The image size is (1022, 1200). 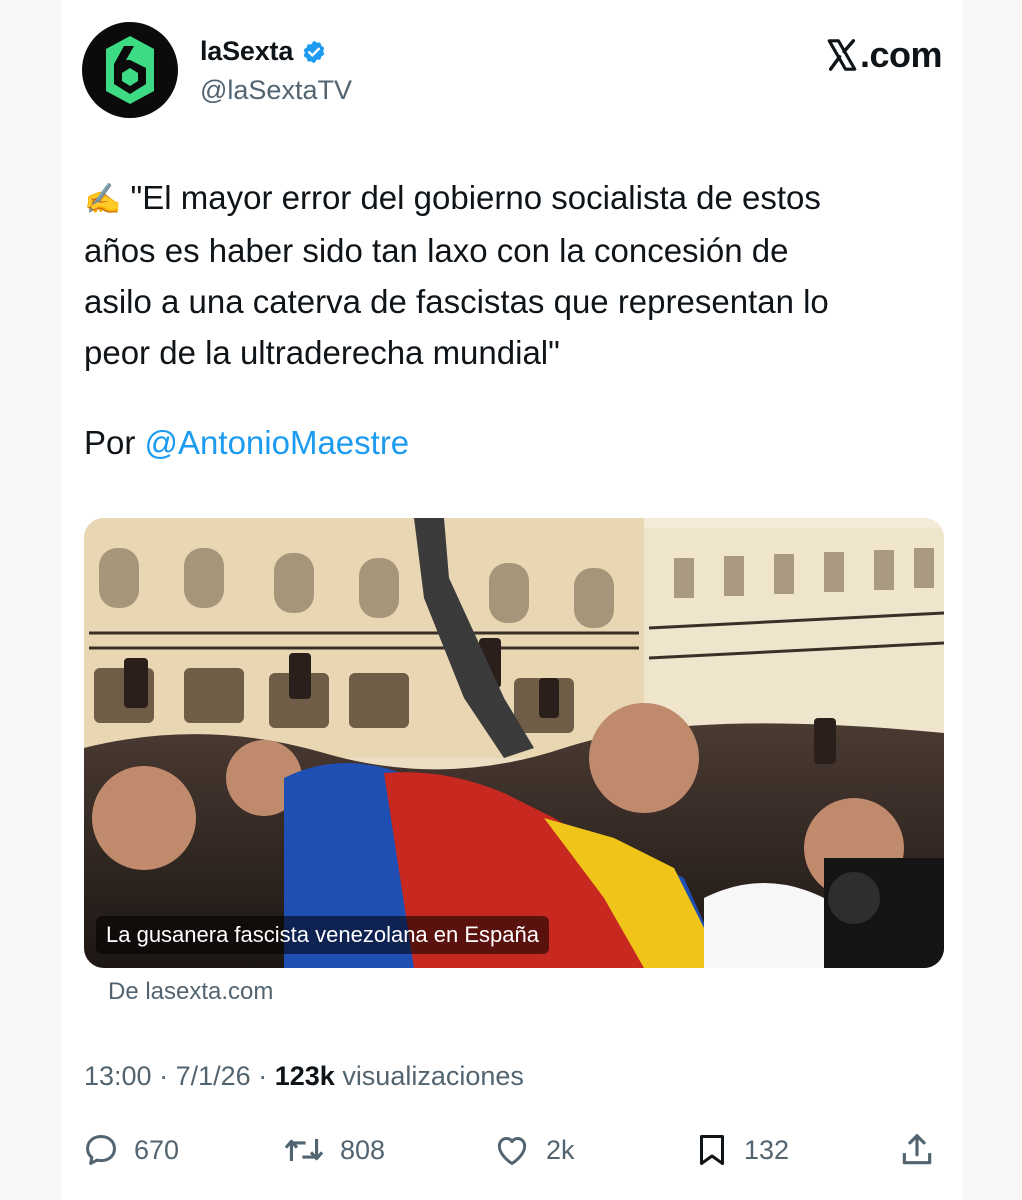 What do you see at coordinates (157, 1149) in the screenshot?
I see `reply-count: 670` at bounding box center [157, 1149].